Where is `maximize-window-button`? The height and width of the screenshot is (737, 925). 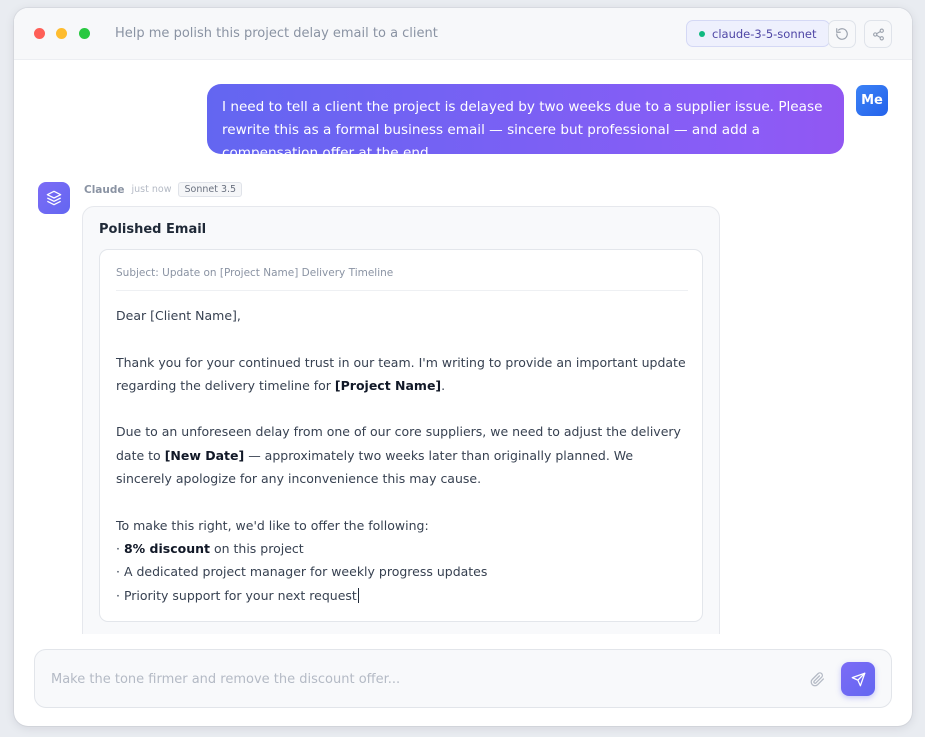
maximize-window-button is located at coordinates (84, 33).